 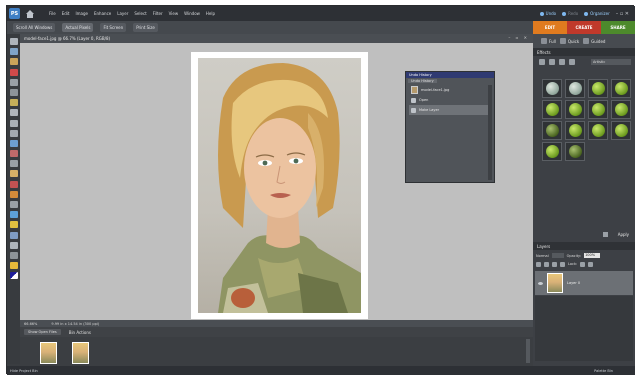 I want to click on dodge-tool-icon, so click(x=13, y=266).